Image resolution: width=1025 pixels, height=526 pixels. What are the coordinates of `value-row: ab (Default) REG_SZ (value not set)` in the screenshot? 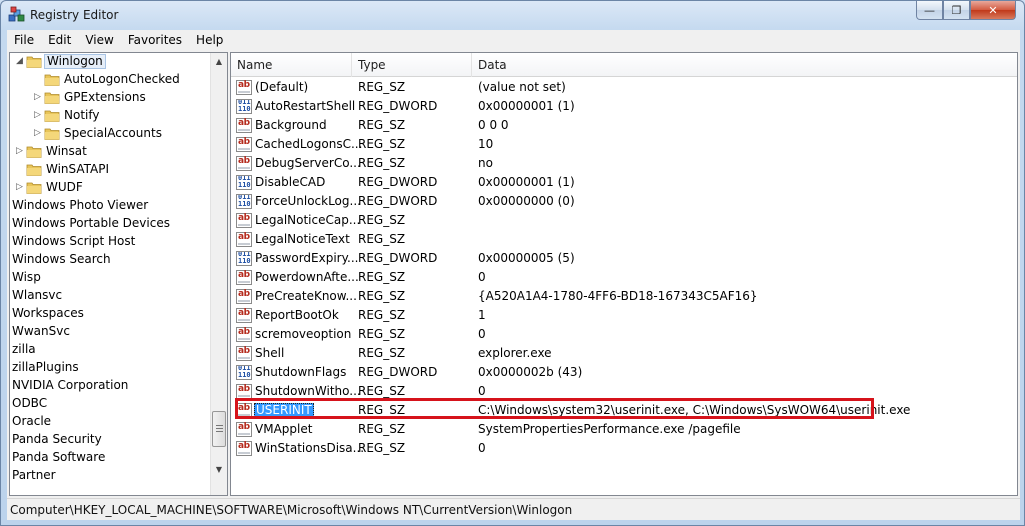 It's located at (624, 87).